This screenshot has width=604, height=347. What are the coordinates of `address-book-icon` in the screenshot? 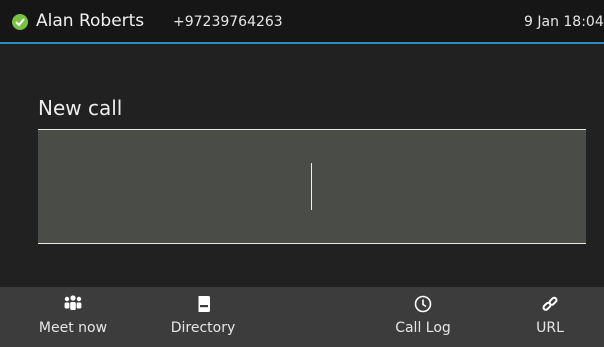 It's located at (203, 304).